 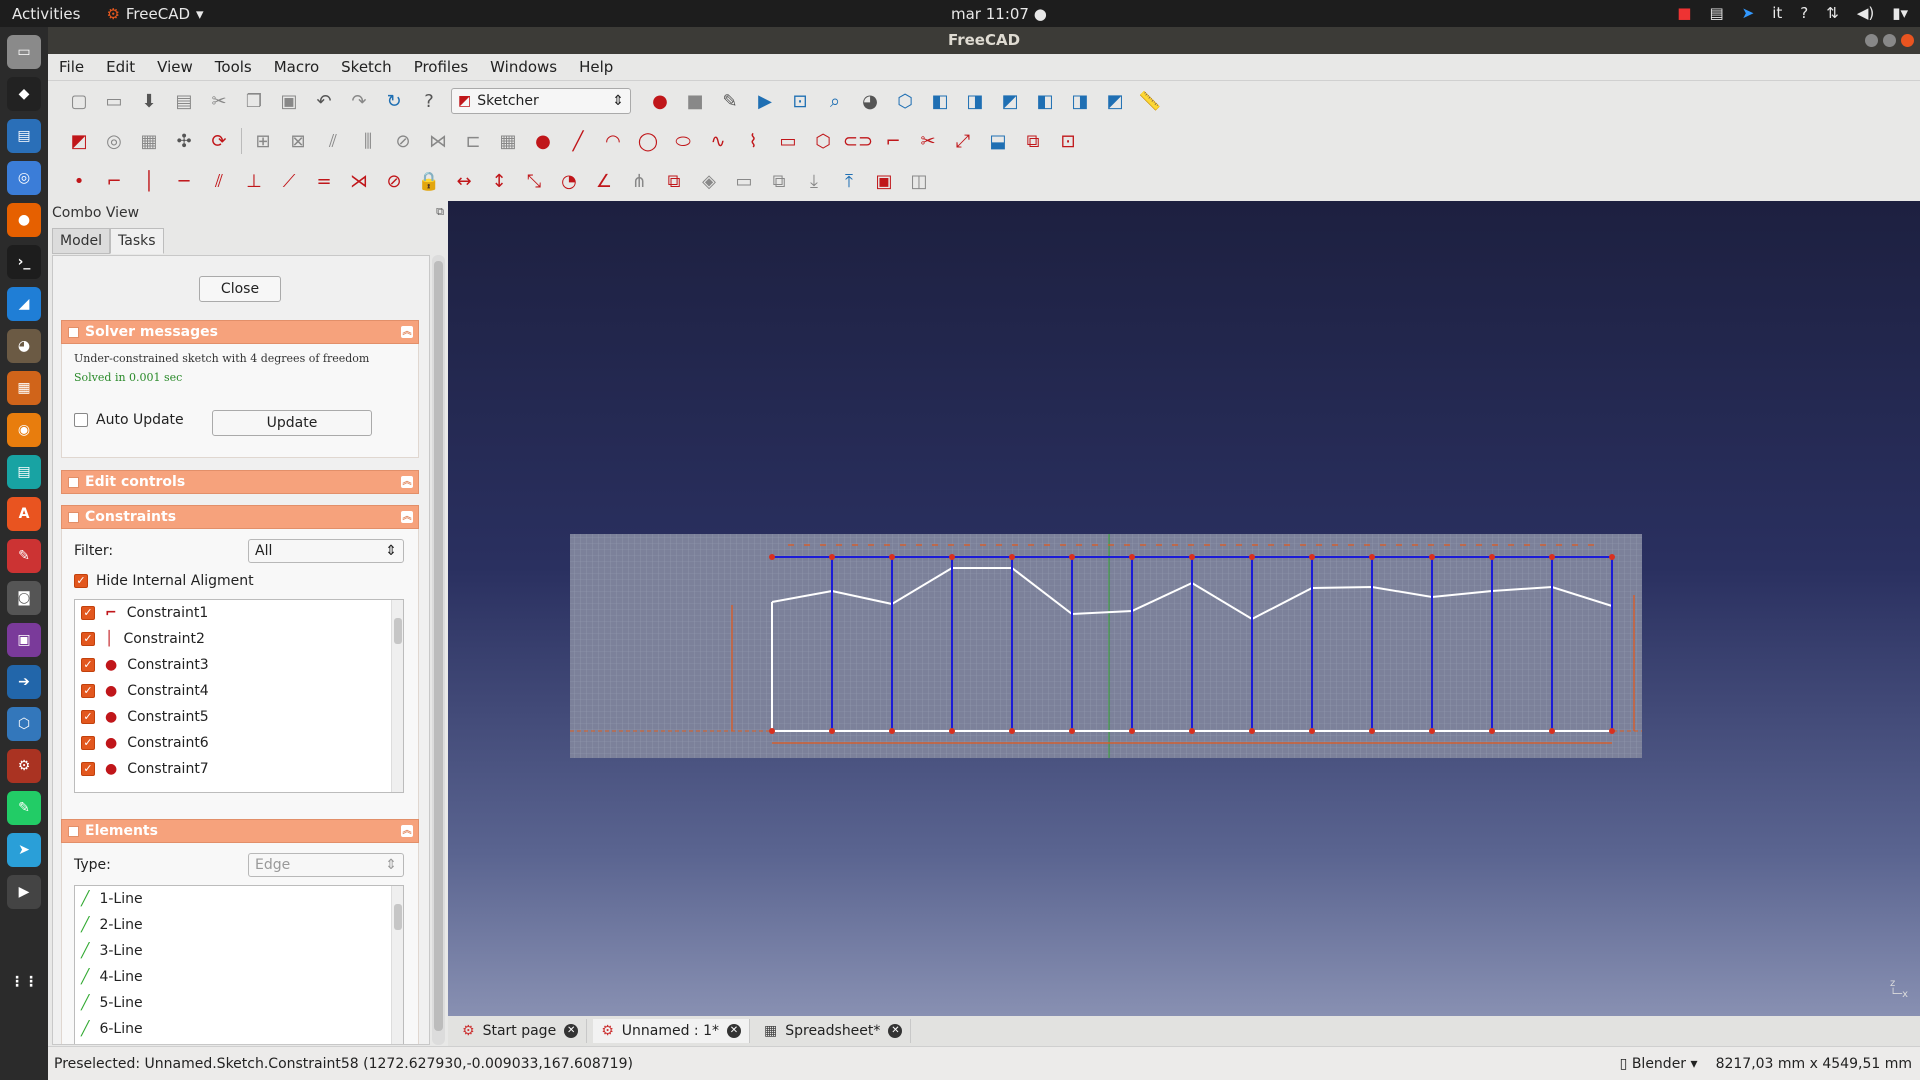 What do you see at coordinates (1804, 13) in the screenshot?
I see `help-icon: ?` at bounding box center [1804, 13].